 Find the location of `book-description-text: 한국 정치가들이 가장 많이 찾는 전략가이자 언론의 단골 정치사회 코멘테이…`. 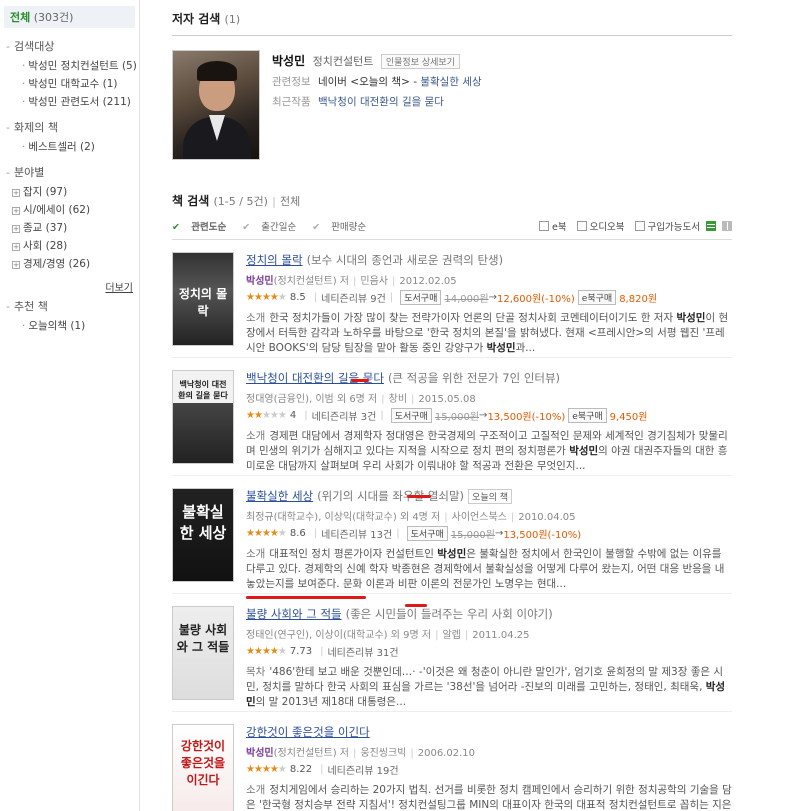

book-description-text: 한국 정치가들이 가장 많이 찾는 전략가이자 언론의 단골 정치사회 코멘테이… is located at coordinates (487, 333).